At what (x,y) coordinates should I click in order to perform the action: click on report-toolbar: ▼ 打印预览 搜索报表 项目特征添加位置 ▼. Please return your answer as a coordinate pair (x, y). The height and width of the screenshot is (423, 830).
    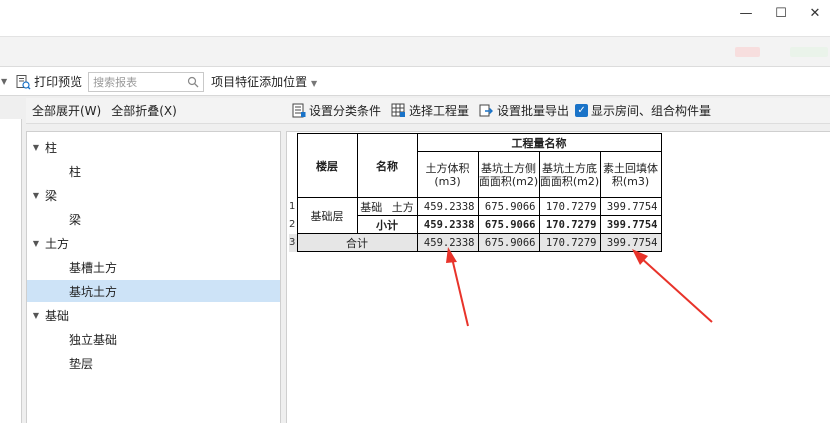
    Looking at the image, I should click on (415, 81).